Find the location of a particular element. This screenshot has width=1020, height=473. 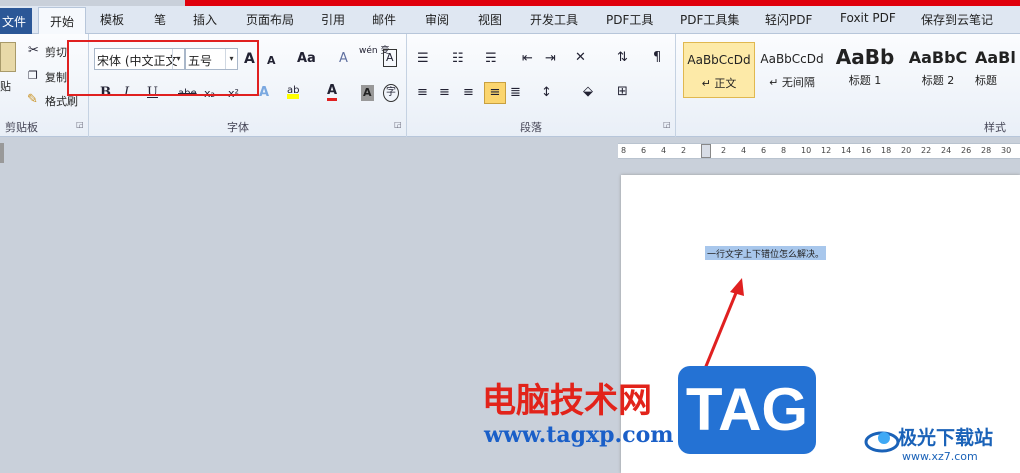

format-painter-icon: ✎ is located at coordinates (32, 100).